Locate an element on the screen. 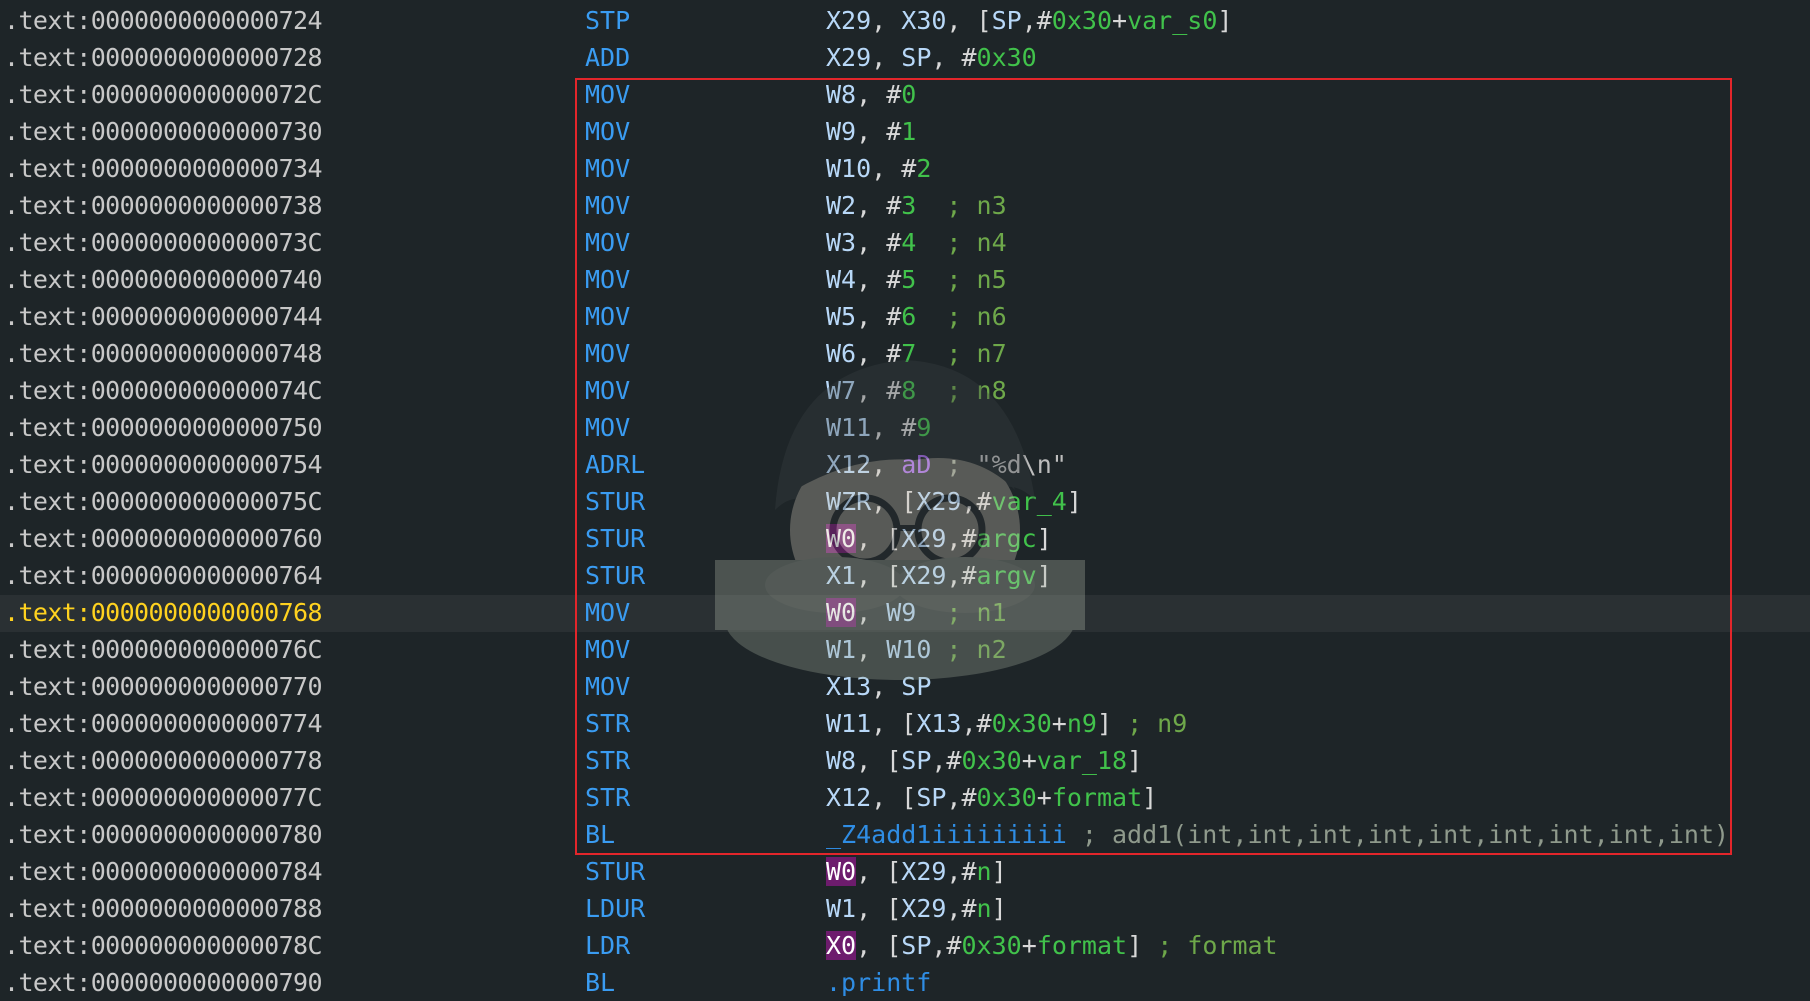  address-label: .text:000000000000075C is located at coordinates (163, 501).